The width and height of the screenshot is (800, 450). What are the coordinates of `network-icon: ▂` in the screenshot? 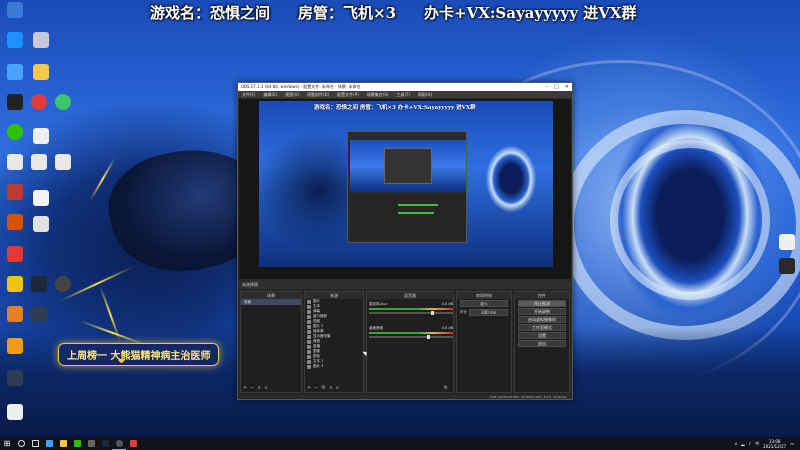 It's located at (743, 443).